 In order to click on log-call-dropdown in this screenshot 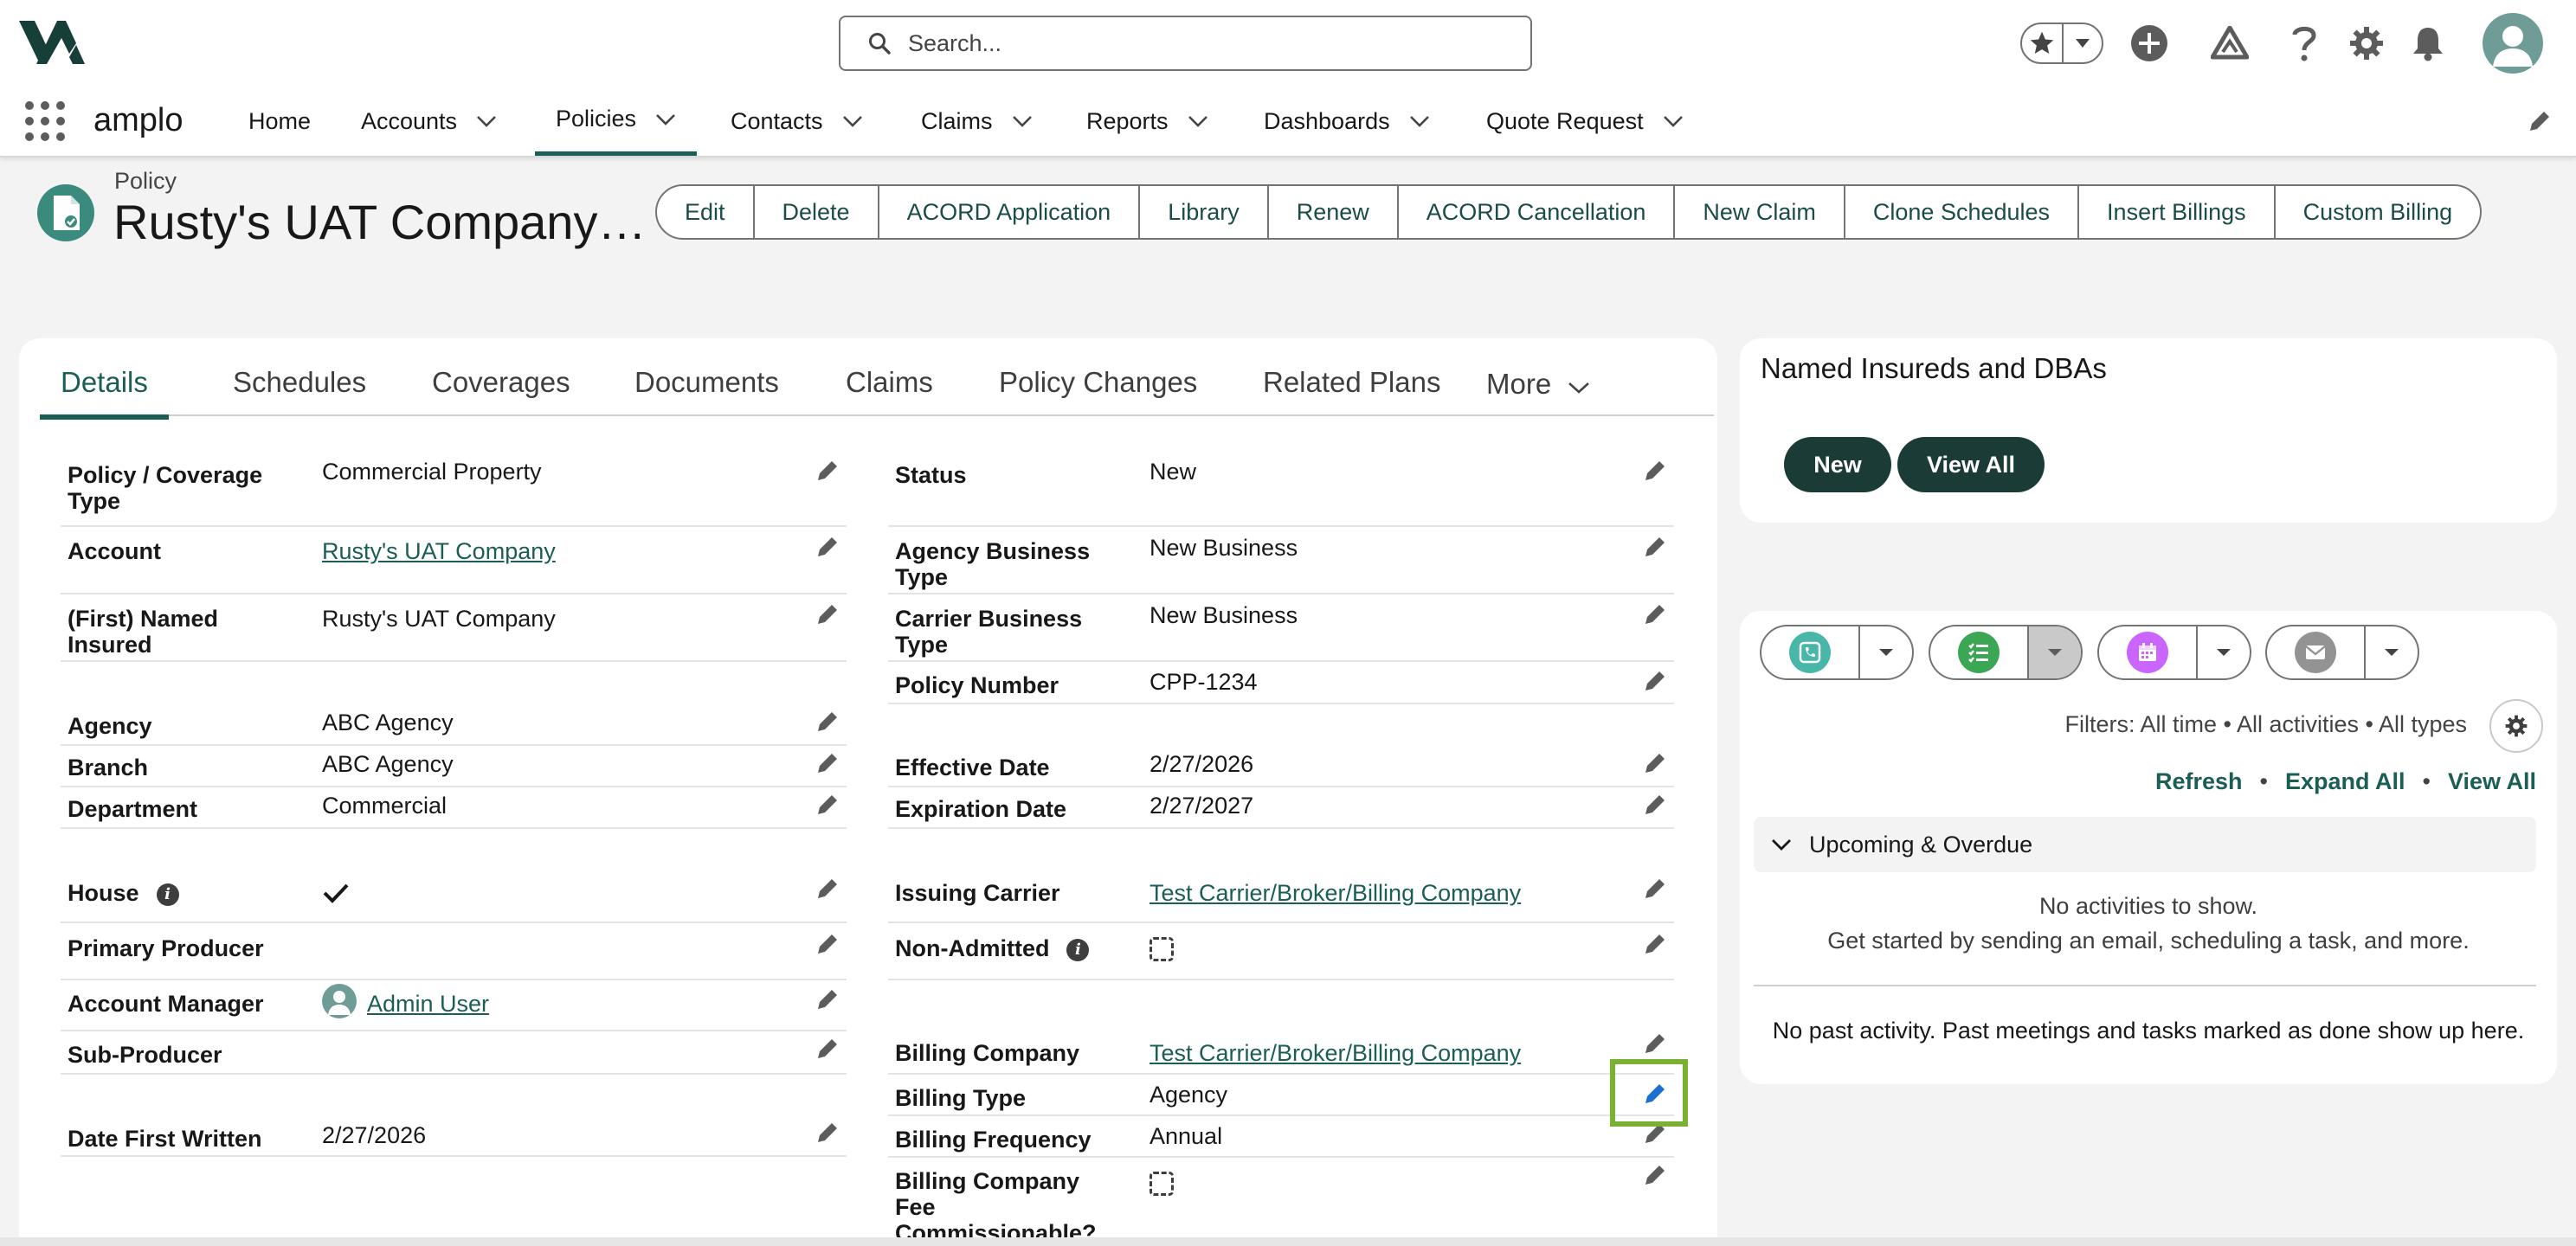, I will do `click(1885, 652)`.